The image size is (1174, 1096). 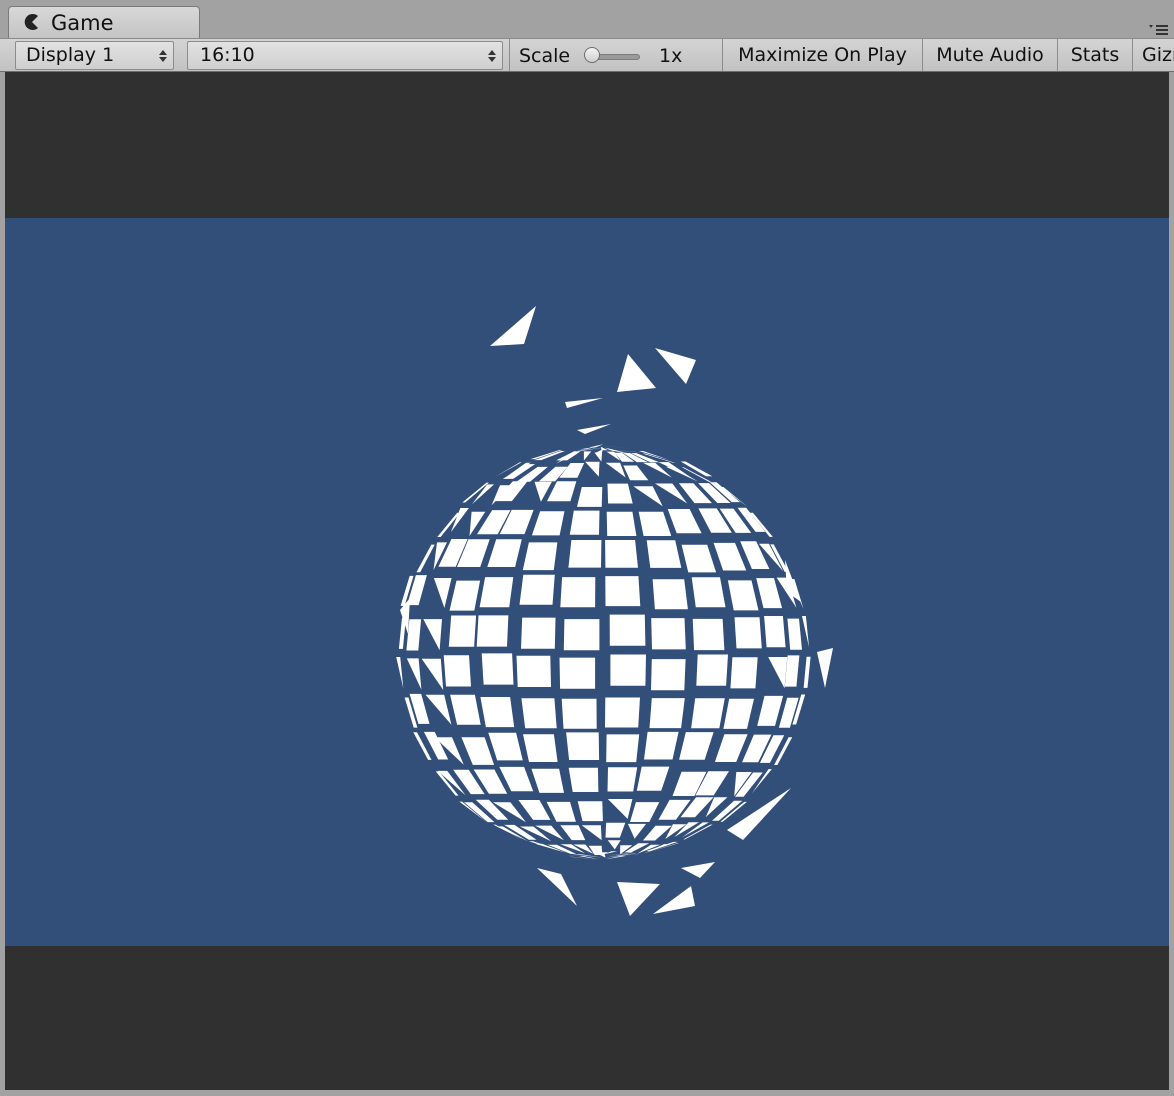 I want to click on tab-game: Game, so click(x=104, y=22).